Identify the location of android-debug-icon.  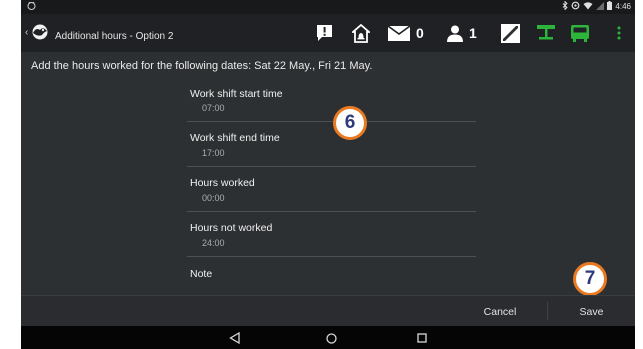
(31, 7).